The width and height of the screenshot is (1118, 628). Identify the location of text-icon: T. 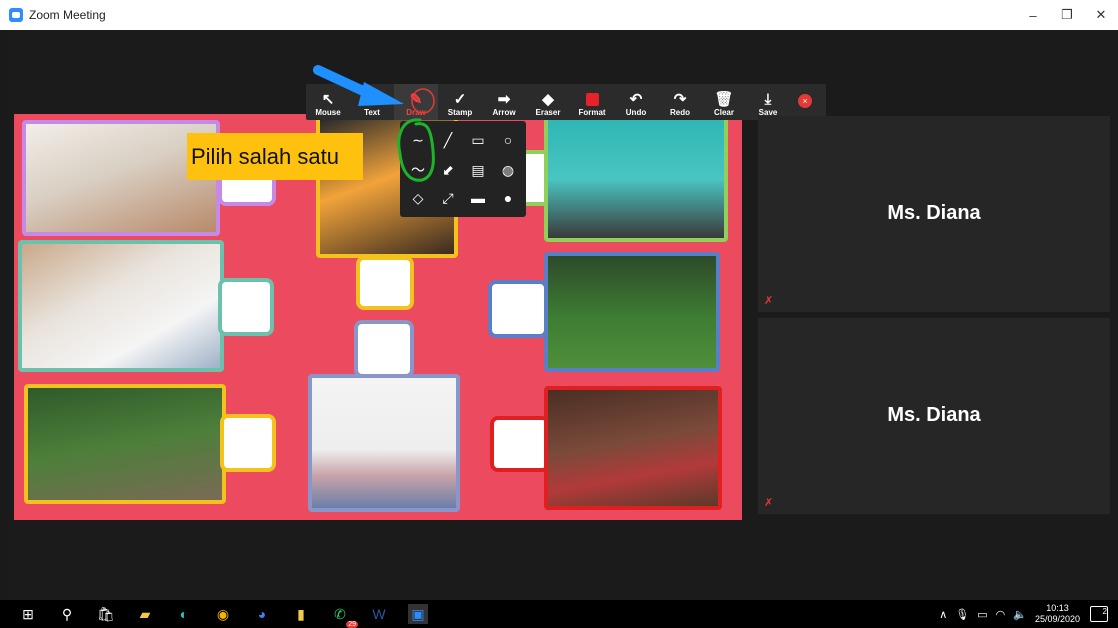
(372, 99).